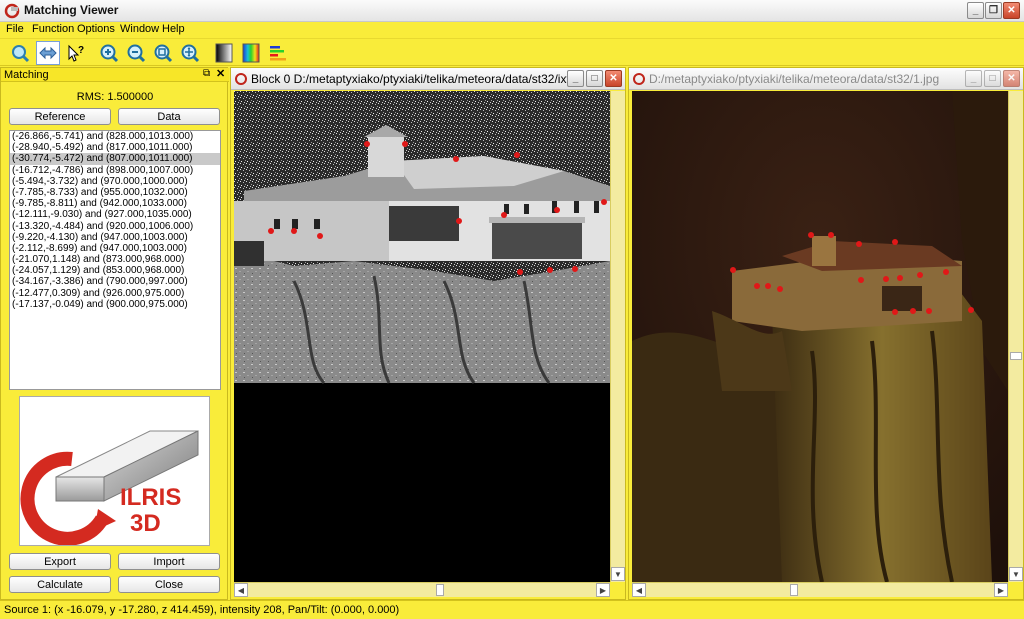  I want to click on photo-view-vertical-scrollbar: ▼, so click(1015, 336).